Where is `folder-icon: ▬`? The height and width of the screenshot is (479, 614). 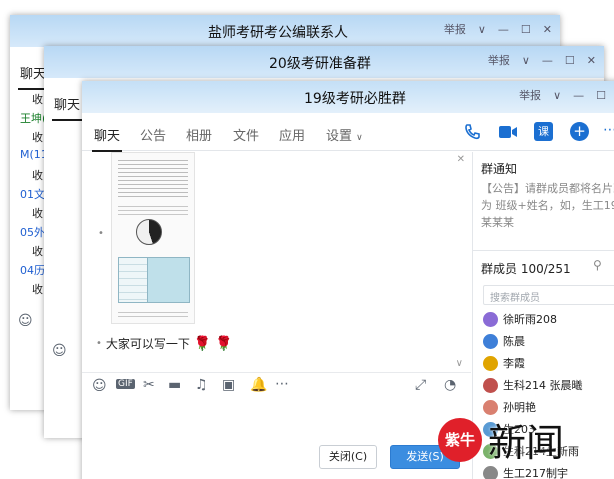
folder-icon: ▬ is located at coordinates (174, 385).